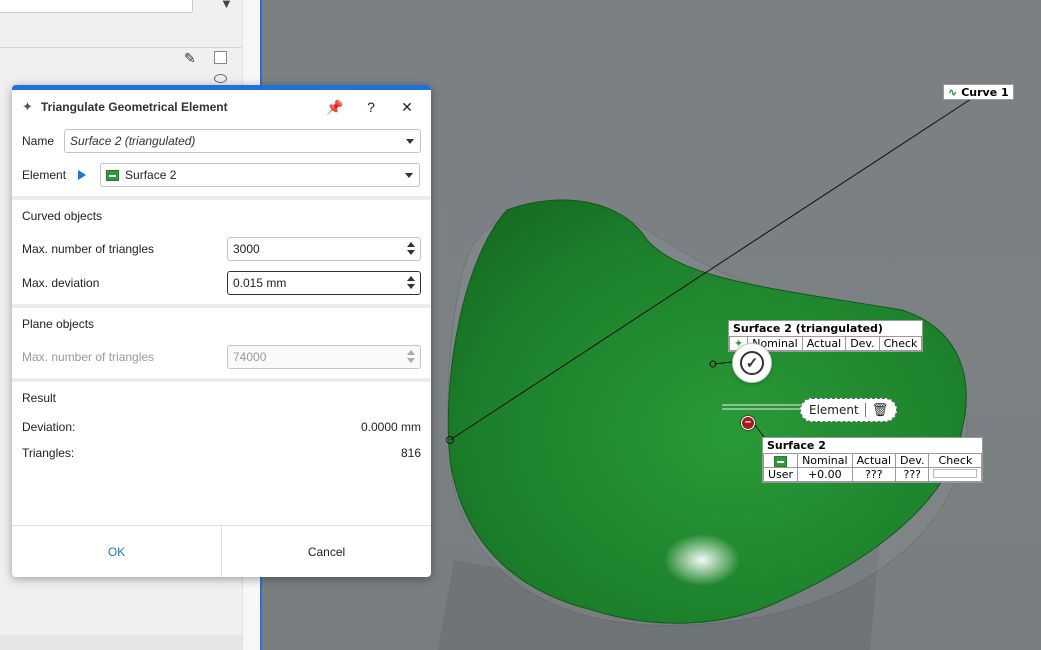 This screenshot has height=650, width=1041. I want to click on element-pill: Element 🗑, so click(849, 410).